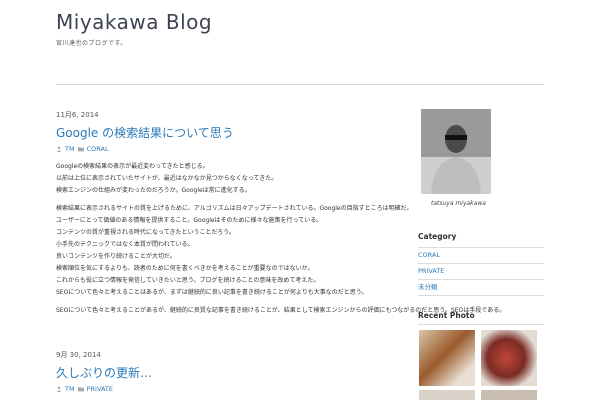  I want to click on site-description: 宮川達也のブログです。, so click(91, 43).